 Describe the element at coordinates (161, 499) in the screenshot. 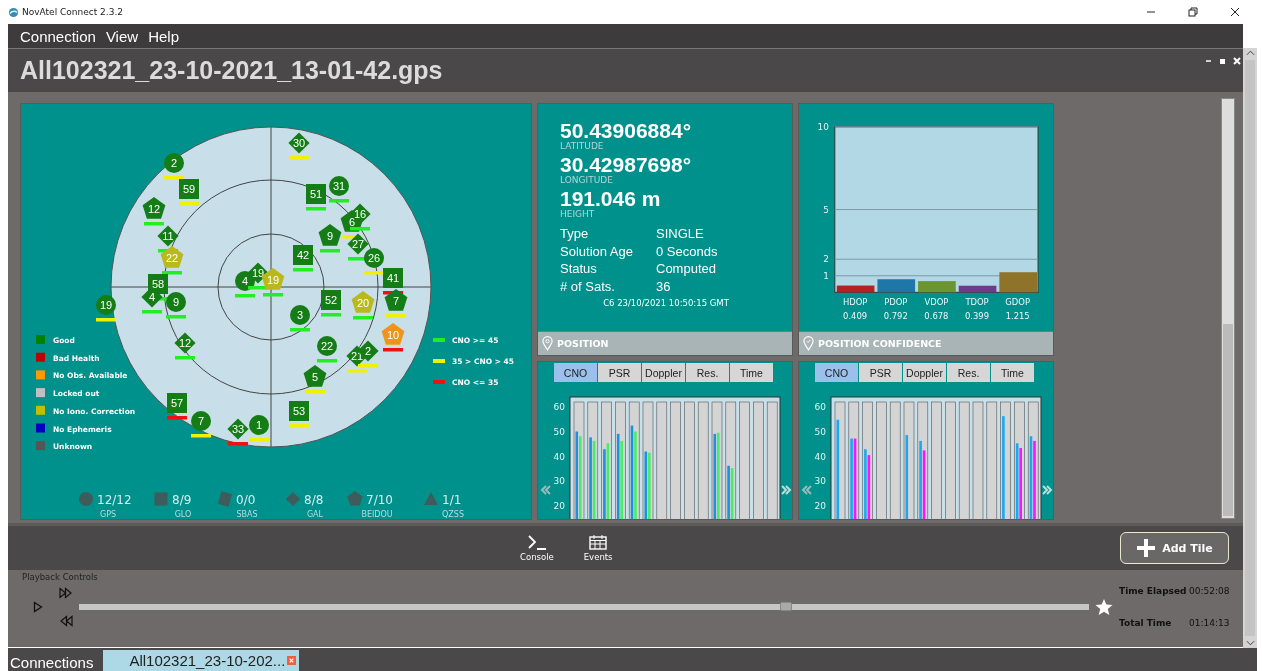

I see `square-icon` at that location.